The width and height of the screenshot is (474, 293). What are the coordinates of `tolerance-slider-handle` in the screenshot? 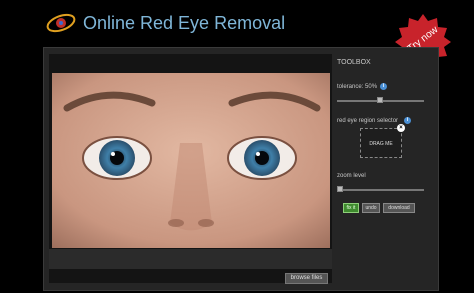 It's located at (380, 100).